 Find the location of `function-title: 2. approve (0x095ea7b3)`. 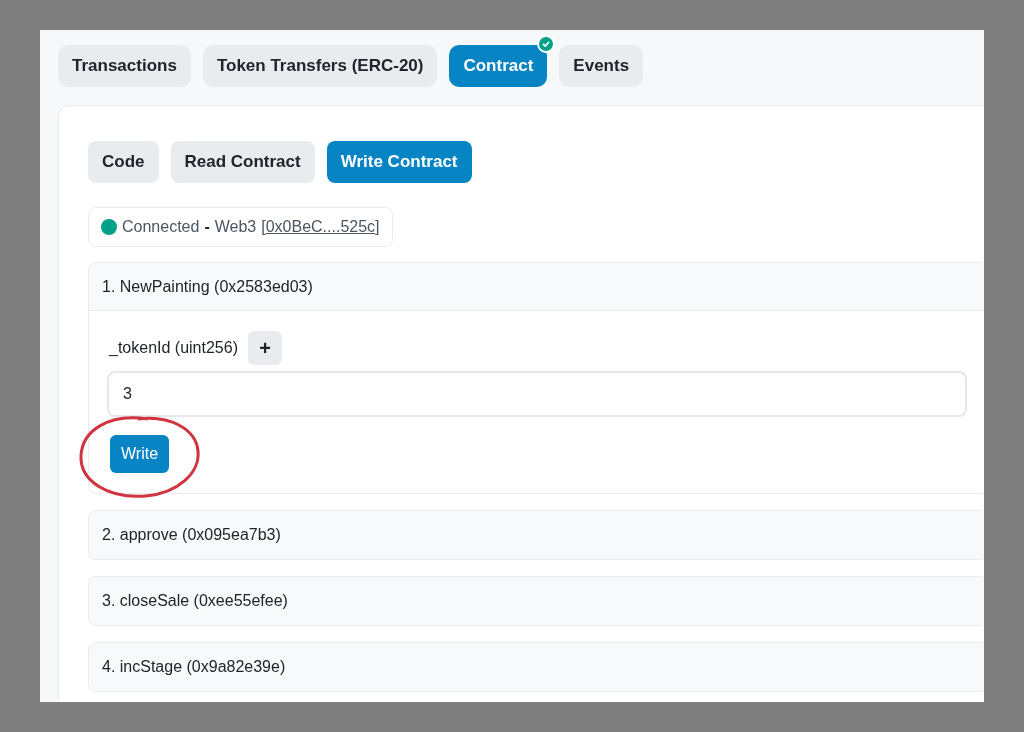

function-title: 2. approve (0x095ea7b3) is located at coordinates (191, 535).